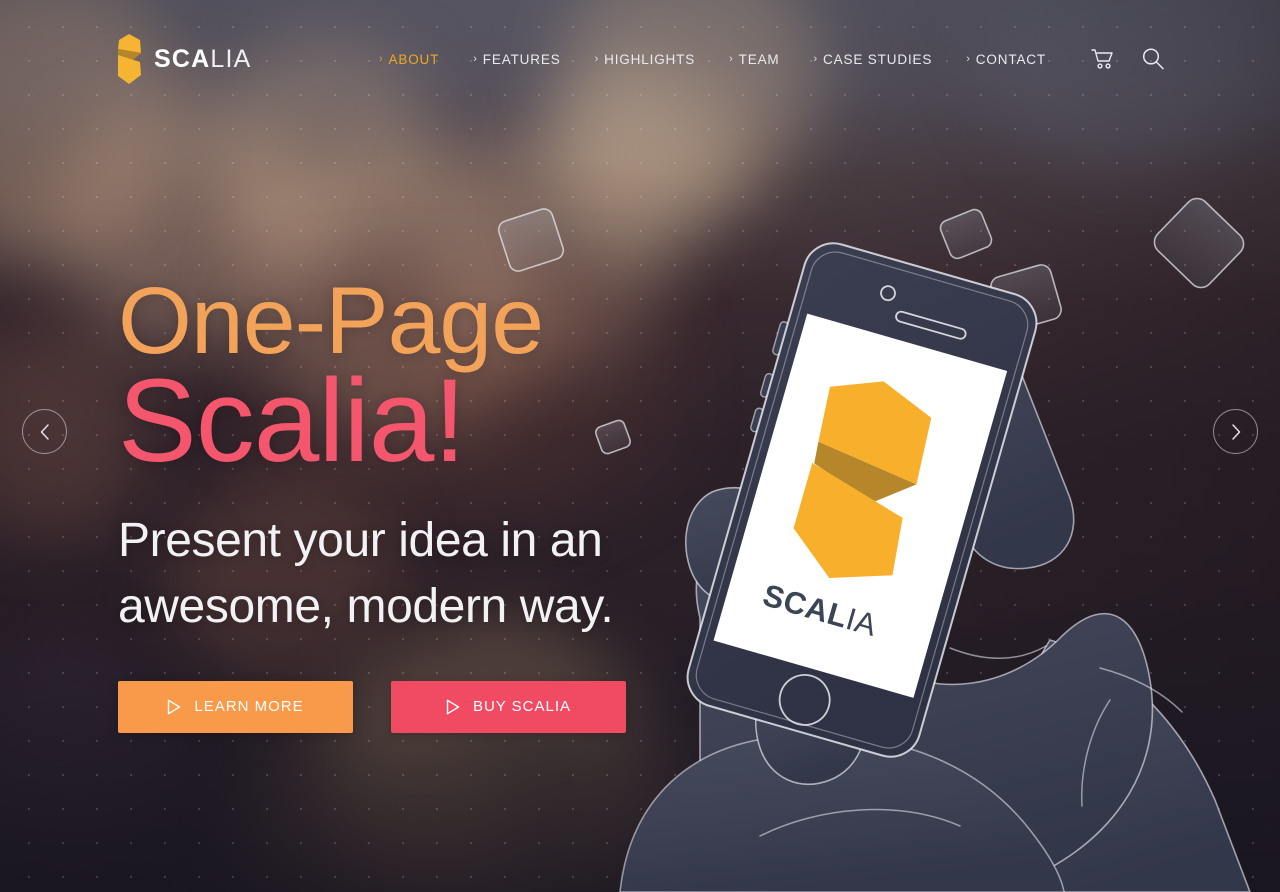 The height and width of the screenshot is (892, 1280). I want to click on brand-wordmark-bold: SCA, so click(182, 58).